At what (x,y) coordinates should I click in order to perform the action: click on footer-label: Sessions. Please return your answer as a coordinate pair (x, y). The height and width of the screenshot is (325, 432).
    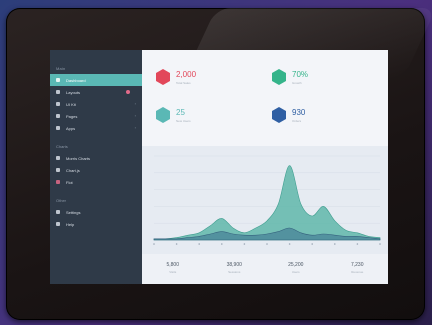
    Looking at the image, I should click on (234, 272).